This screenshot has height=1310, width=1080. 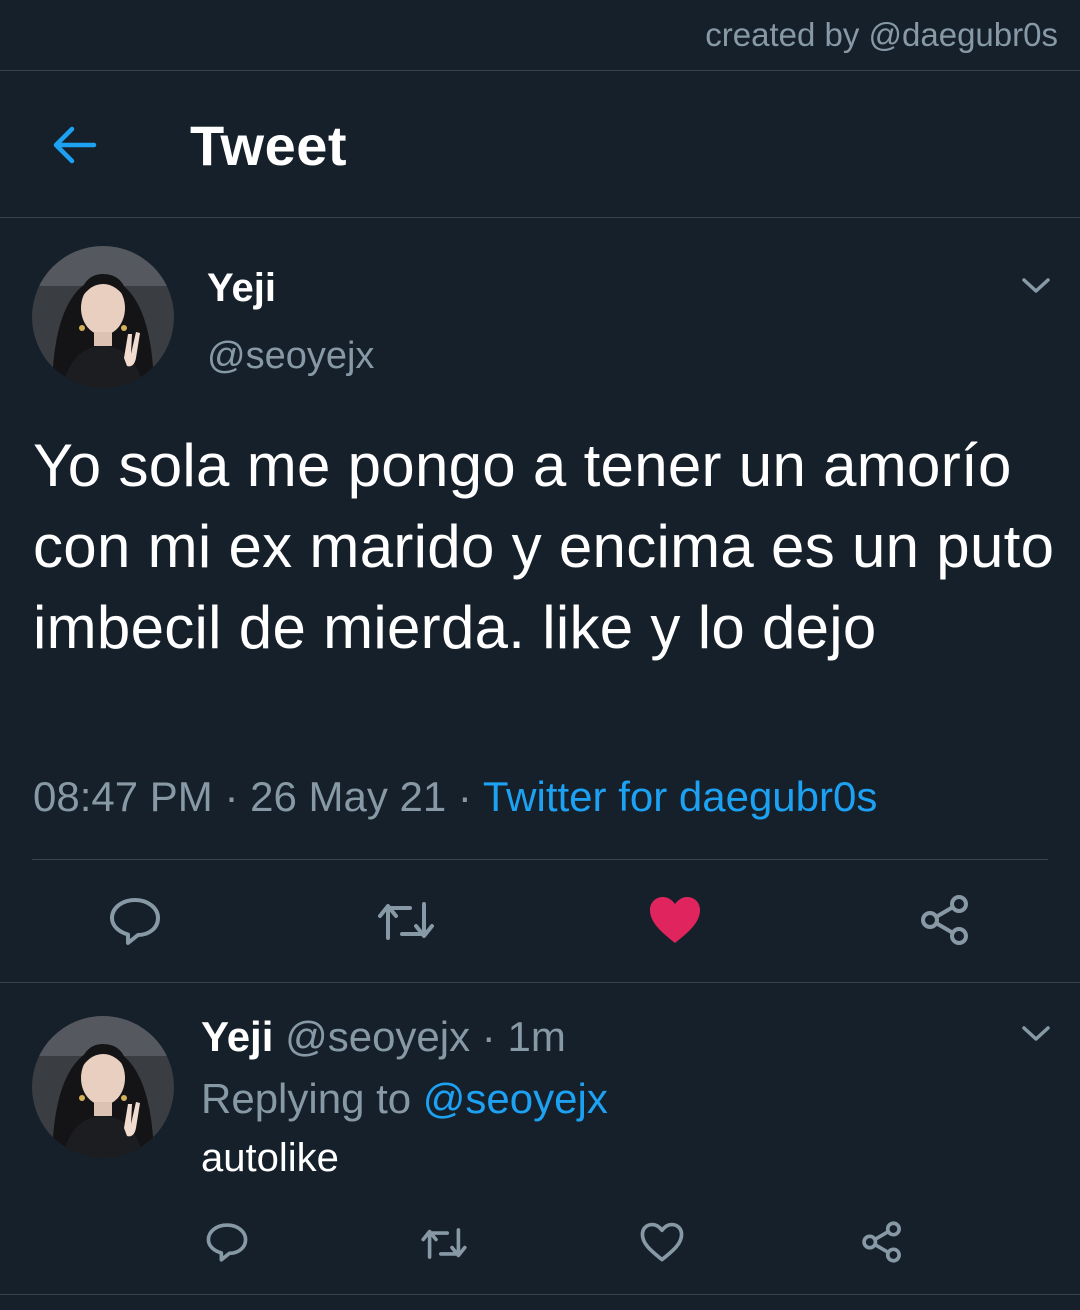 What do you see at coordinates (241, 288) in the screenshot?
I see `author-name: Yeji` at bounding box center [241, 288].